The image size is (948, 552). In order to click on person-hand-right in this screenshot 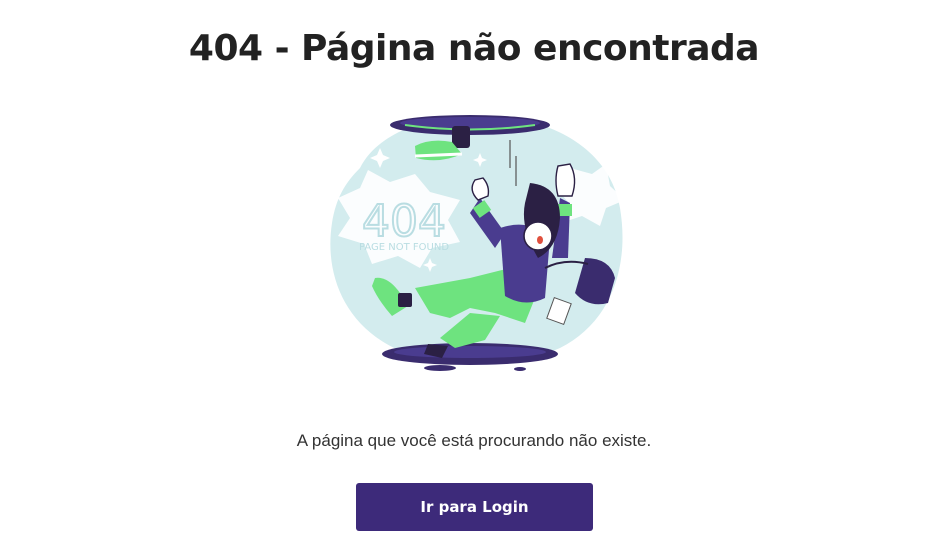, I will do `click(565, 180)`.